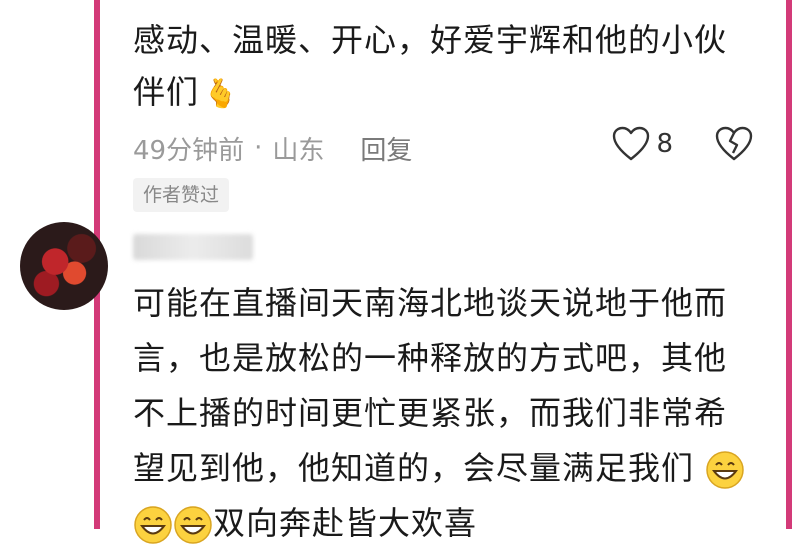  I want to click on author-liked-badge: 作者赞过, so click(181, 195).